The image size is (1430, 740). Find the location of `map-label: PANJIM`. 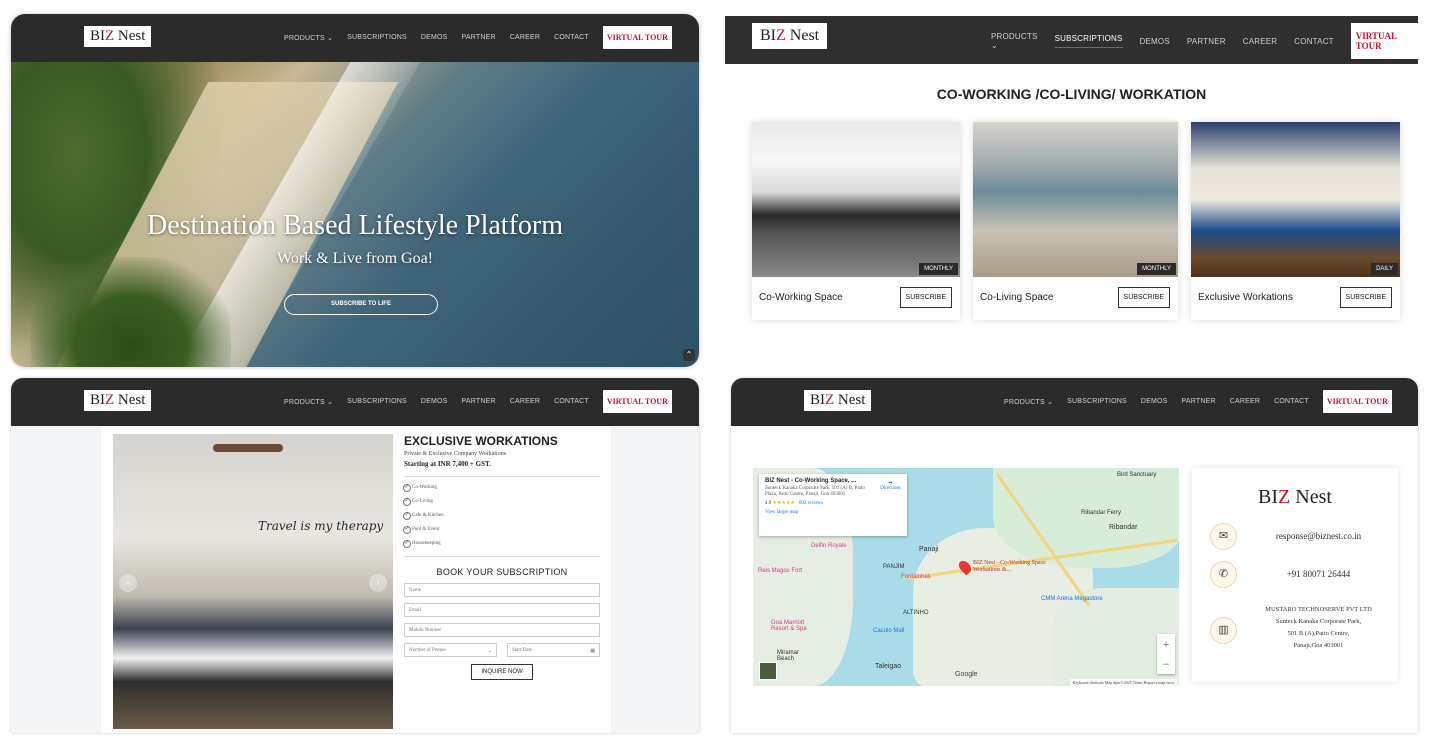

map-label: PANJIM is located at coordinates (894, 567).